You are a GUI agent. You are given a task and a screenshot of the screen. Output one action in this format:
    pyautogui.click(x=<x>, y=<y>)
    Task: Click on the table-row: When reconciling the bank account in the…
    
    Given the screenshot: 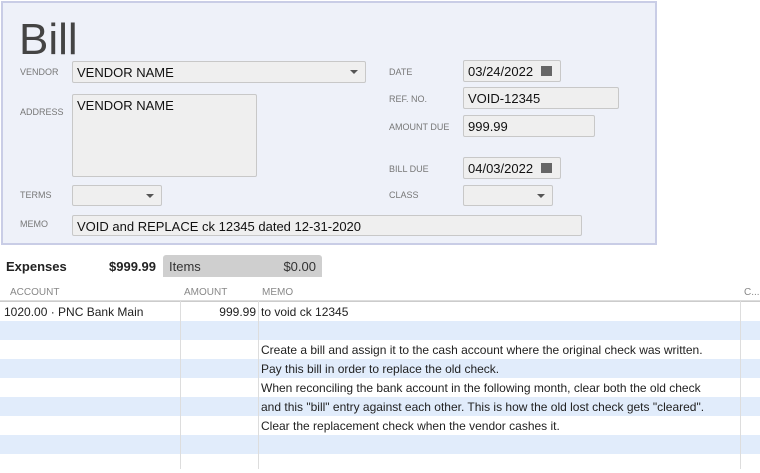 What is the action you would take?
    pyautogui.click(x=380, y=387)
    